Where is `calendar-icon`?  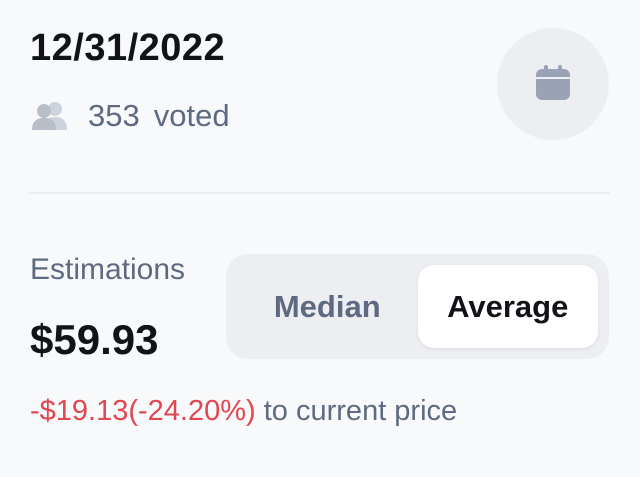 calendar-icon is located at coordinates (553, 84).